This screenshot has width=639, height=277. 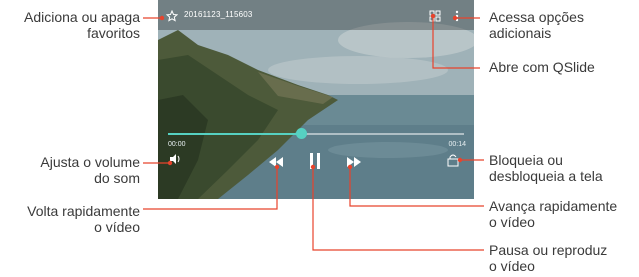 What do you see at coordinates (117, 178) in the screenshot?
I see `callout-volume-line2: do som` at bounding box center [117, 178].